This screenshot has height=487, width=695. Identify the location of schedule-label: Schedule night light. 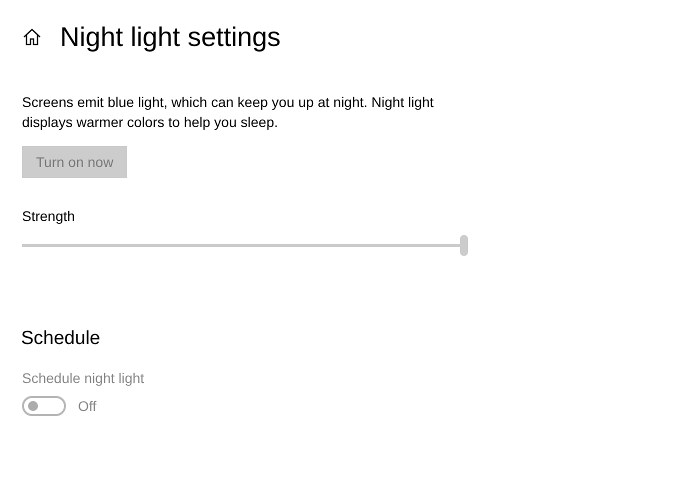
(84, 378).